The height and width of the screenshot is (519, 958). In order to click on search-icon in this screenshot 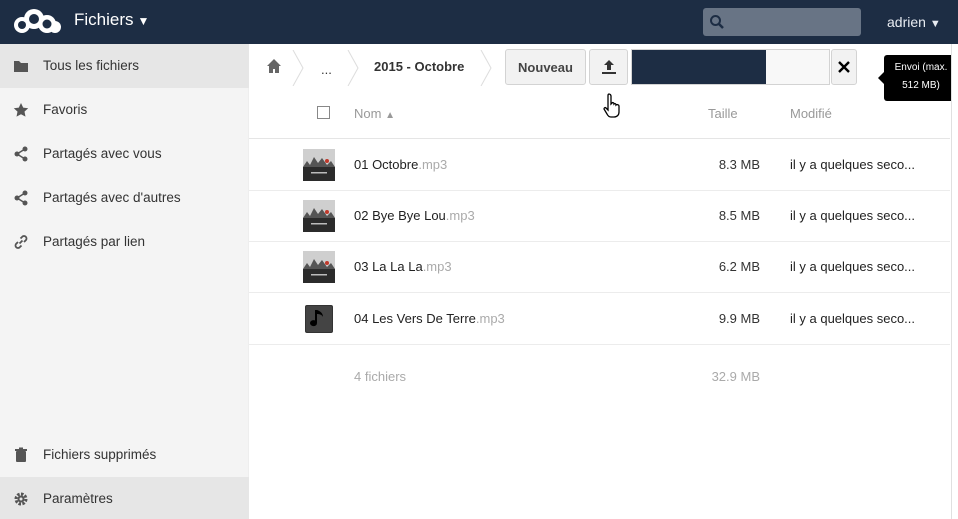, I will do `click(717, 22)`.